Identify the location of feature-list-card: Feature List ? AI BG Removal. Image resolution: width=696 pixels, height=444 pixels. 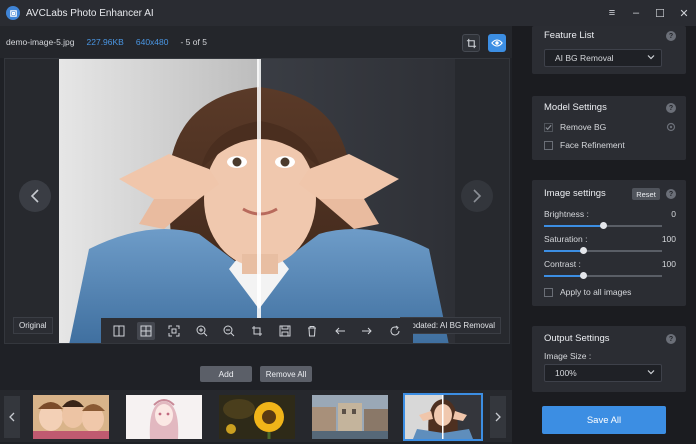
(609, 50).